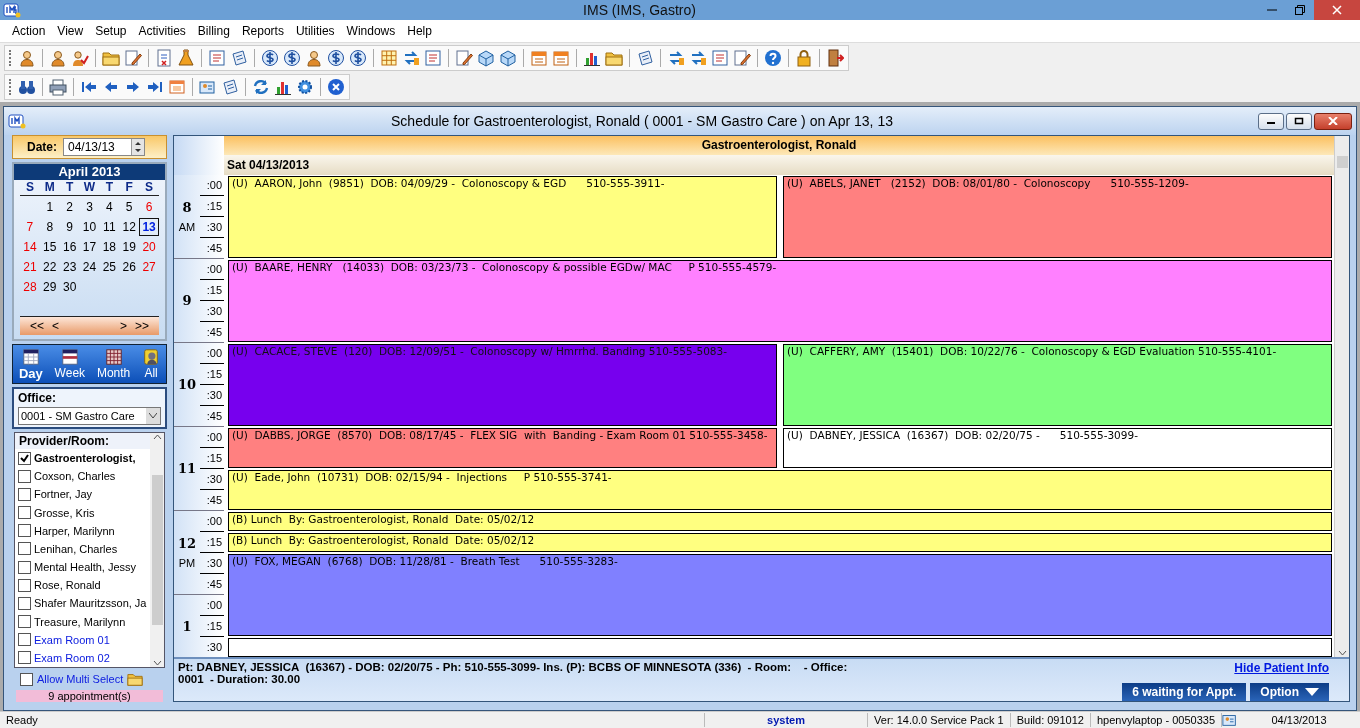  I want to click on calendar-day: 15, so click(49, 247).